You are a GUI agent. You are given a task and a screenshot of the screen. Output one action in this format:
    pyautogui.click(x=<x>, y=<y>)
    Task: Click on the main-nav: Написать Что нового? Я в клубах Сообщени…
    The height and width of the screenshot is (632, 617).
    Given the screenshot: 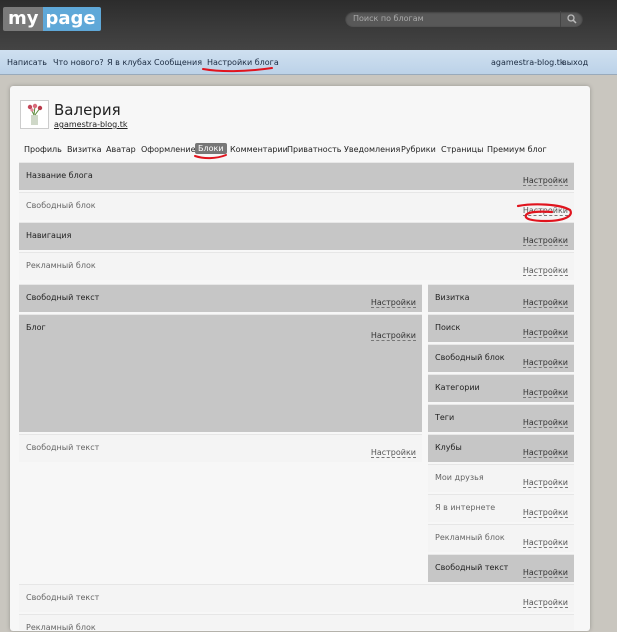 What is the action you would take?
    pyautogui.click(x=308, y=62)
    